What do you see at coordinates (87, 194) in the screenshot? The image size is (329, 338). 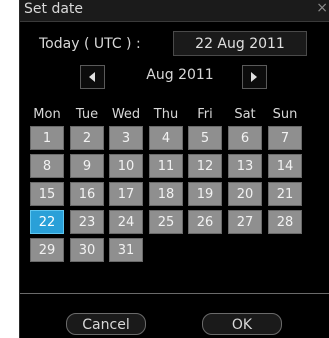 I see `day-cell: 16` at bounding box center [87, 194].